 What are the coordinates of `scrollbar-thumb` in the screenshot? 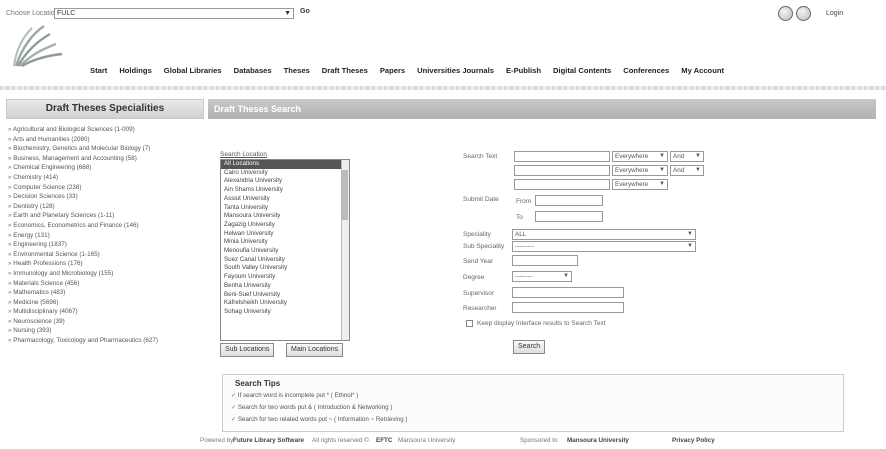 It's located at (345, 195).